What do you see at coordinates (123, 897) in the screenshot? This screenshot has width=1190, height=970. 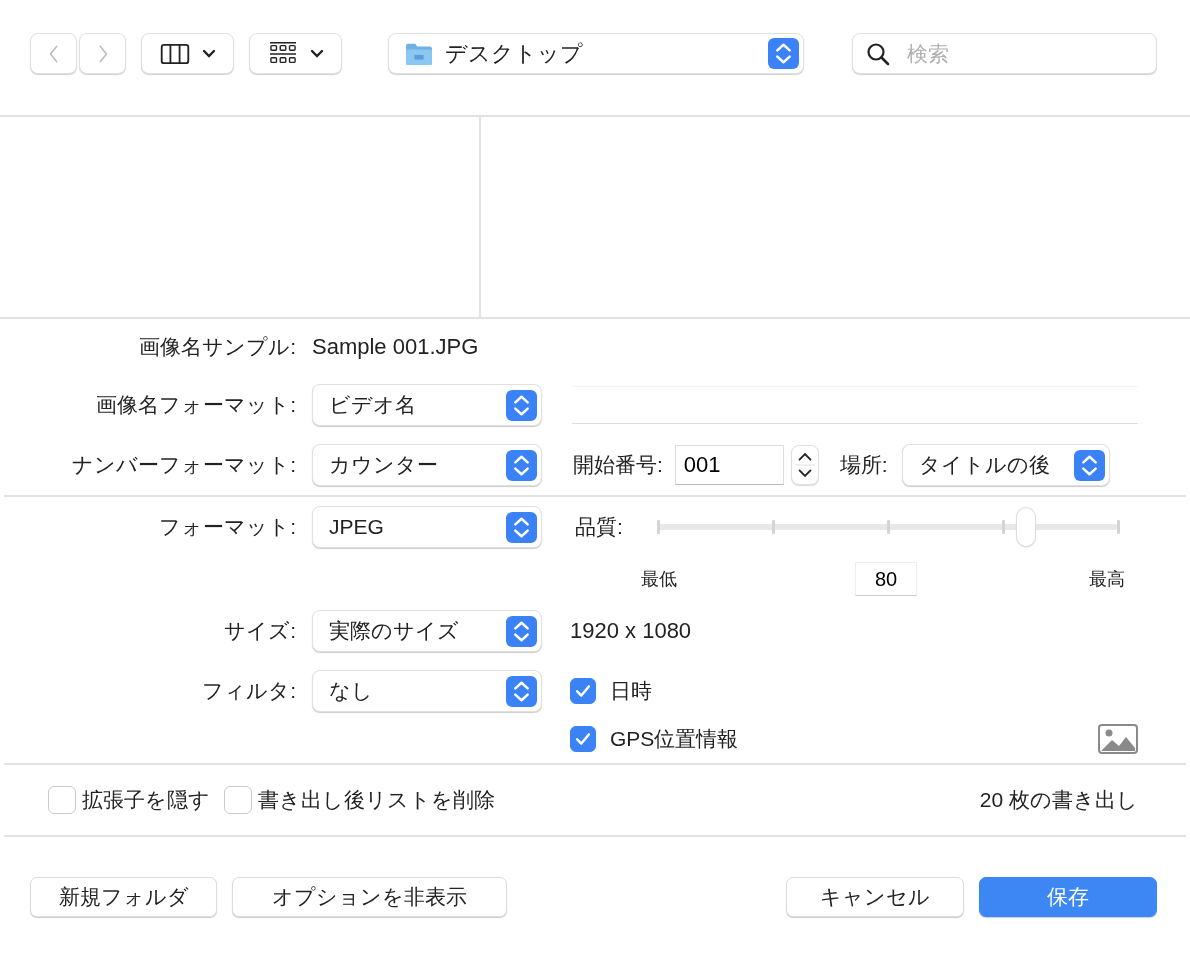 I see `dialog-button: 新規フォルダ` at bounding box center [123, 897].